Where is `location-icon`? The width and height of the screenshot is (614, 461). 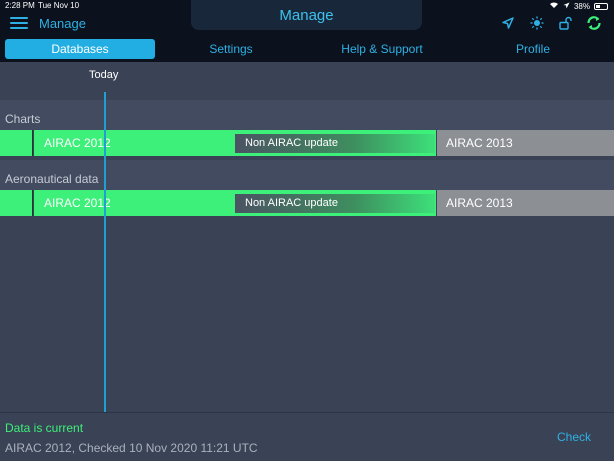
location-icon is located at coordinates (566, 6).